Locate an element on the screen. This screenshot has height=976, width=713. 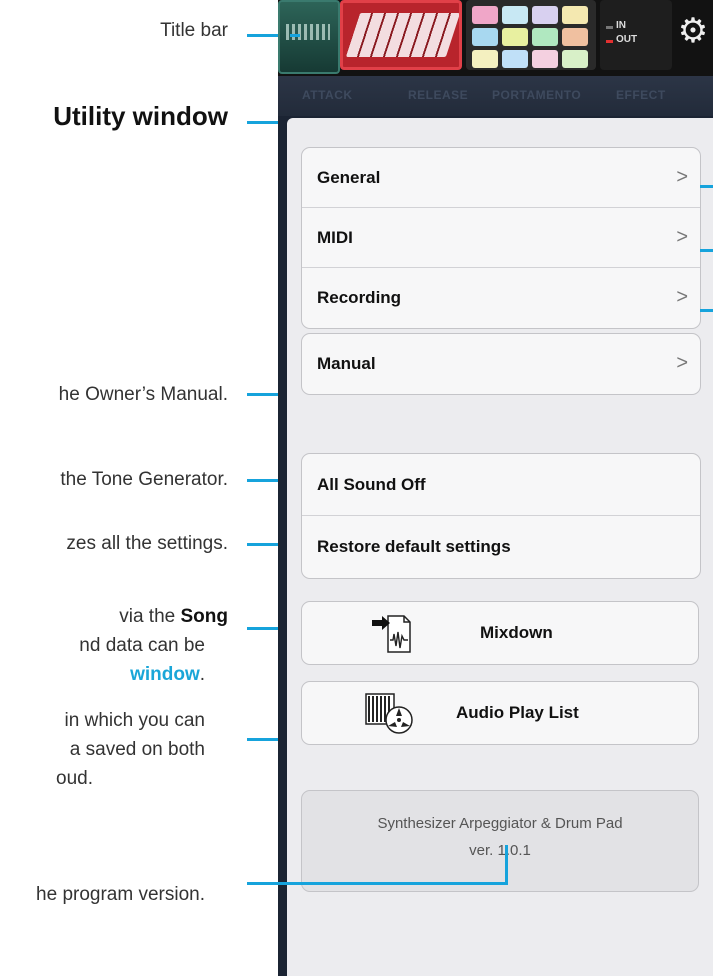
menu-item-general: General > is located at coordinates (501, 178).